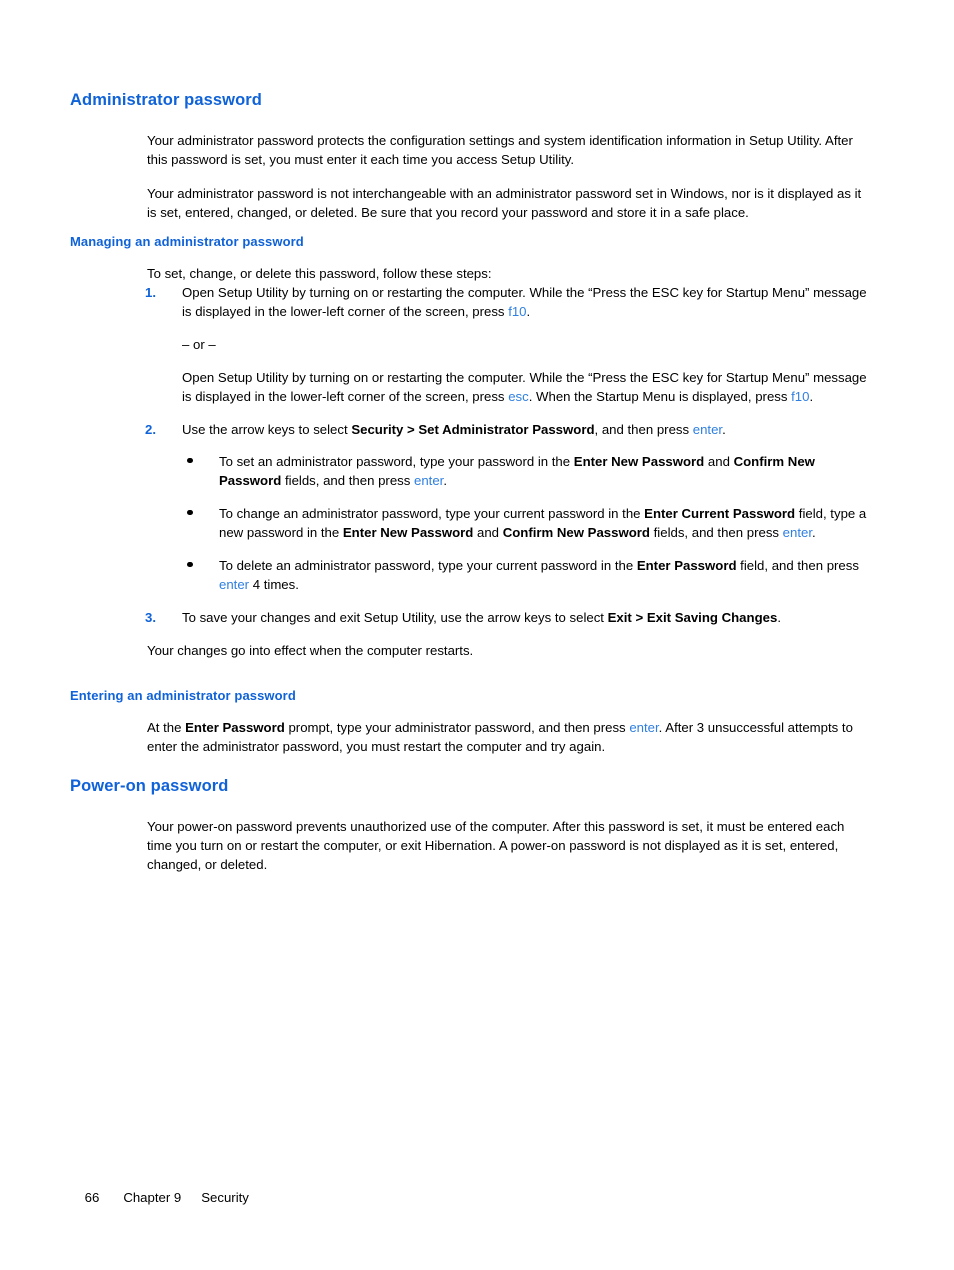 This screenshot has width=954, height=1270. What do you see at coordinates (150, 617) in the screenshot?
I see `step-number: 3.` at bounding box center [150, 617].